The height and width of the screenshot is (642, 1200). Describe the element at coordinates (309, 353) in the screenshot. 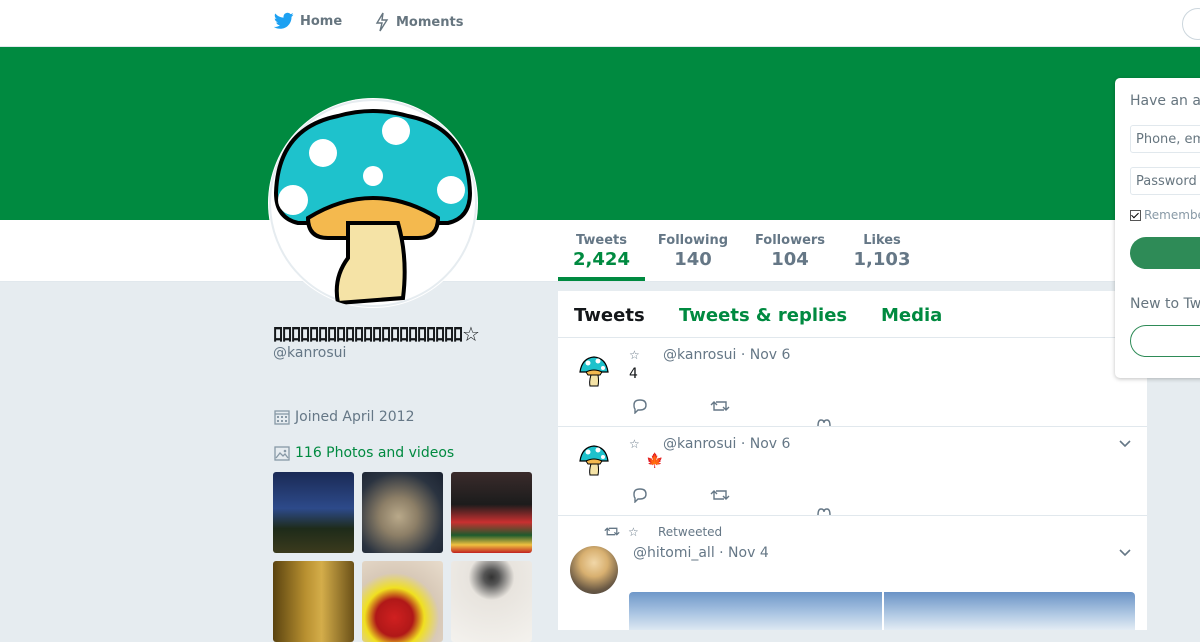

I see `profile-handle: @kanrosui` at that location.